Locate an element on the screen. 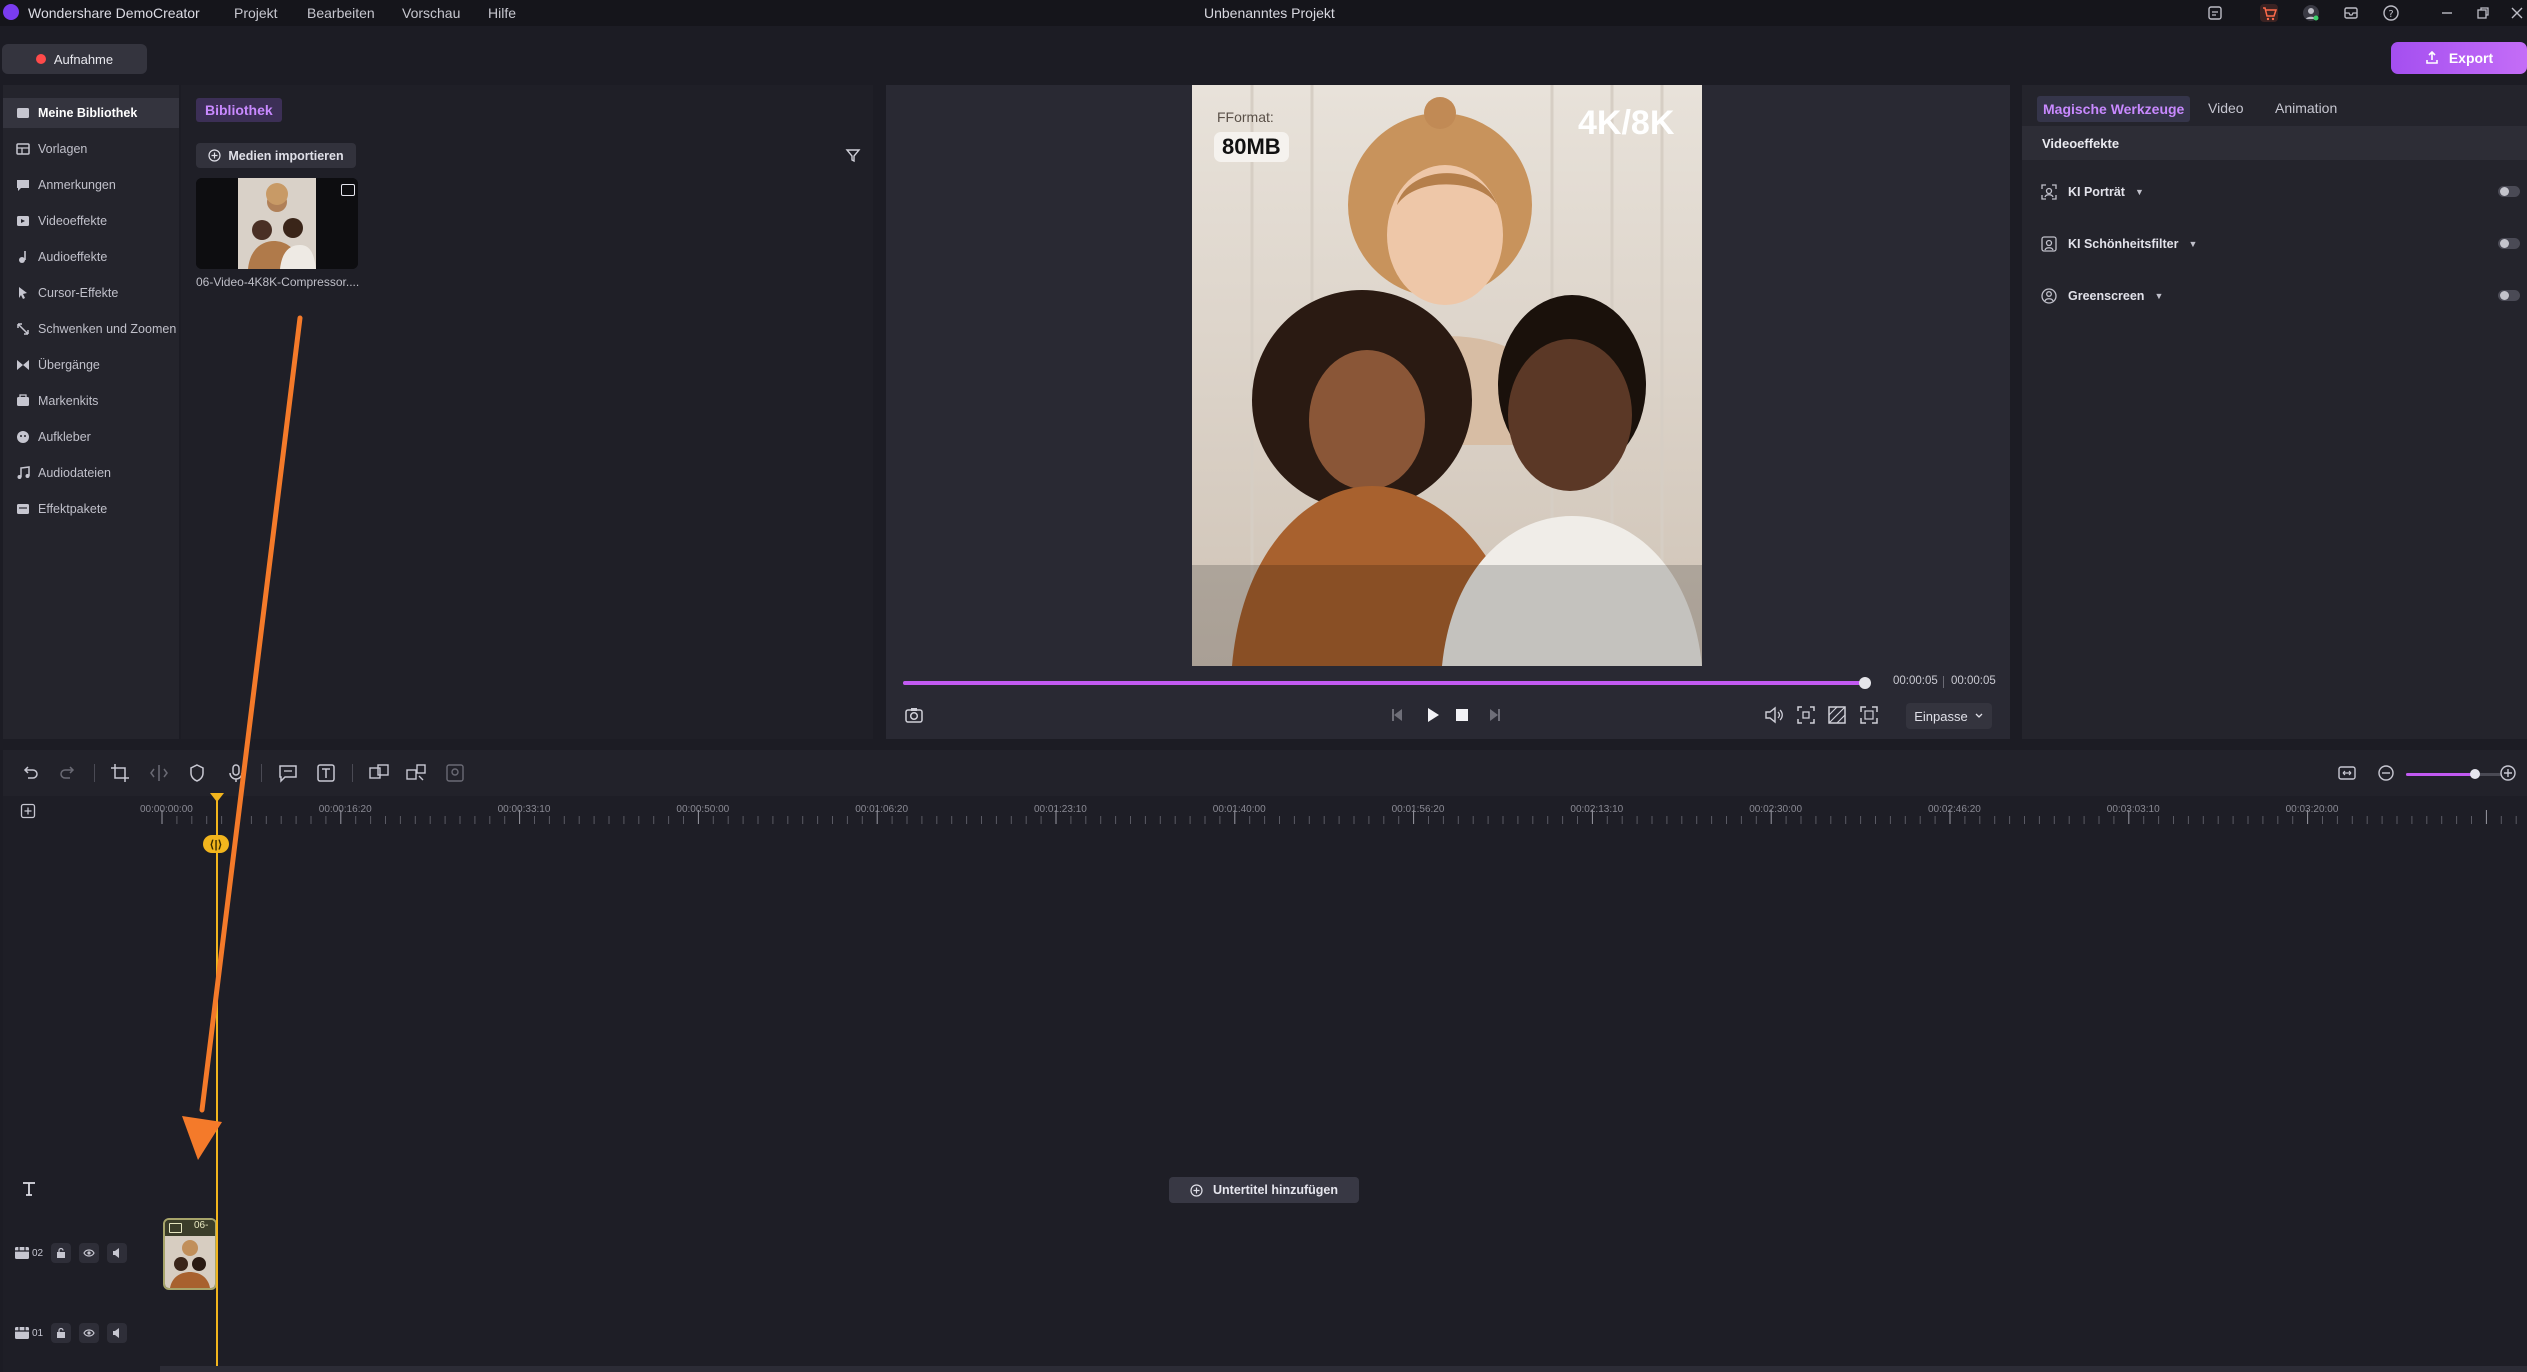 Image resolution: width=2527 pixels, height=1372 pixels. sidebar-item-transitions: Übergänge is located at coordinates (91, 365).